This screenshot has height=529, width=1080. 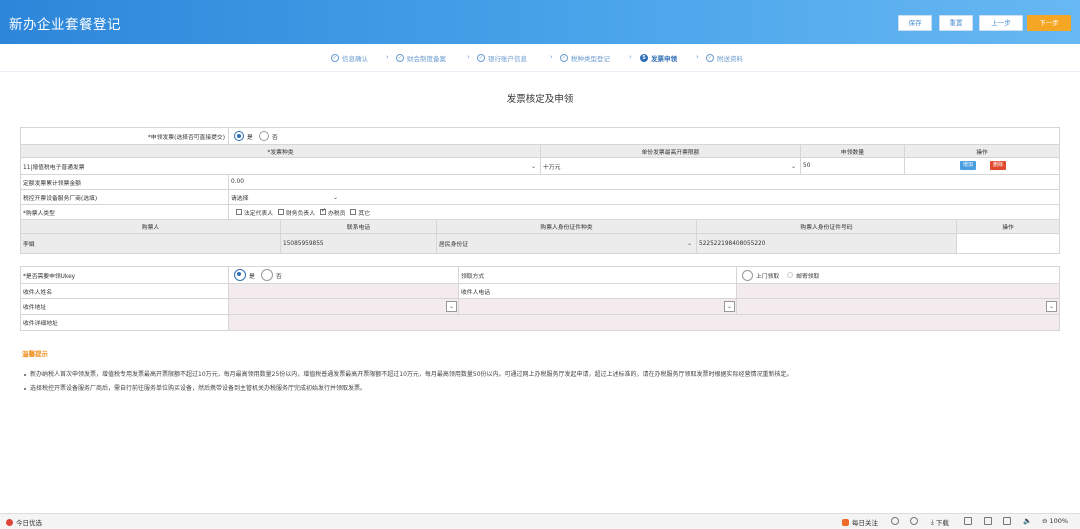 What do you see at coordinates (125, 322) in the screenshot?
I see `address-detail-label: 收件详细地址` at bounding box center [125, 322].